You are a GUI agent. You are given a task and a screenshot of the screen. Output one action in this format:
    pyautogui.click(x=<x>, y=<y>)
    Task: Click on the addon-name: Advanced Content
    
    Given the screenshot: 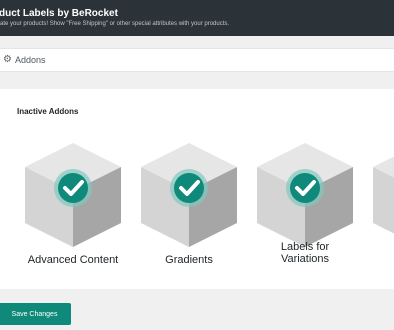 What is the action you would take?
    pyautogui.click(x=73, y=260)
    